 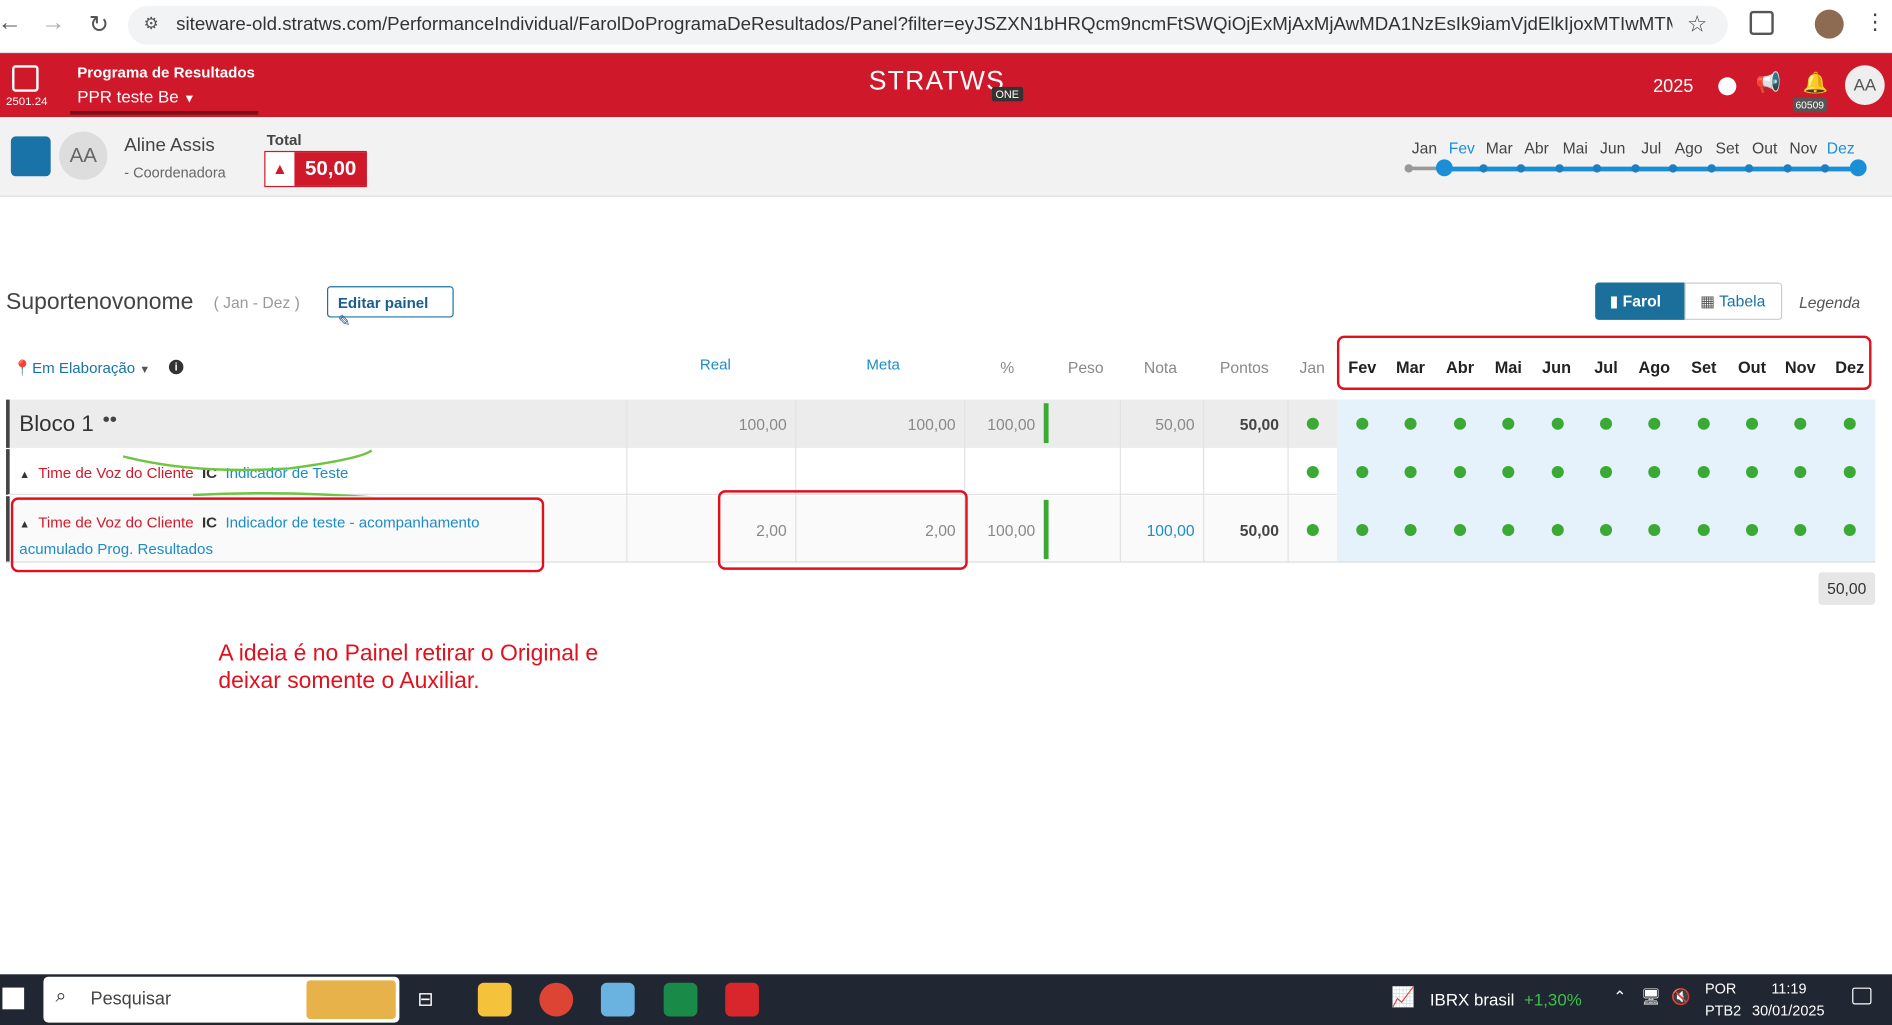 I want to click on task-view-icon: ⊟, so click(x=425, y=1000).